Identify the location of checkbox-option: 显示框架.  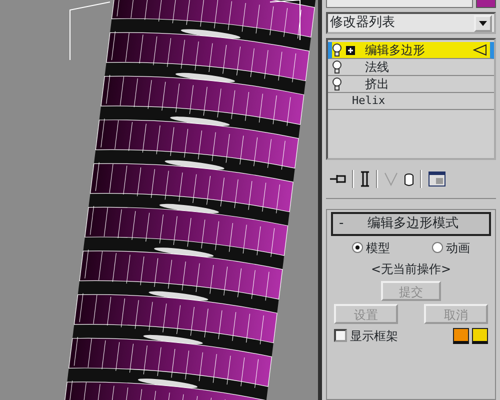
(392, 335).